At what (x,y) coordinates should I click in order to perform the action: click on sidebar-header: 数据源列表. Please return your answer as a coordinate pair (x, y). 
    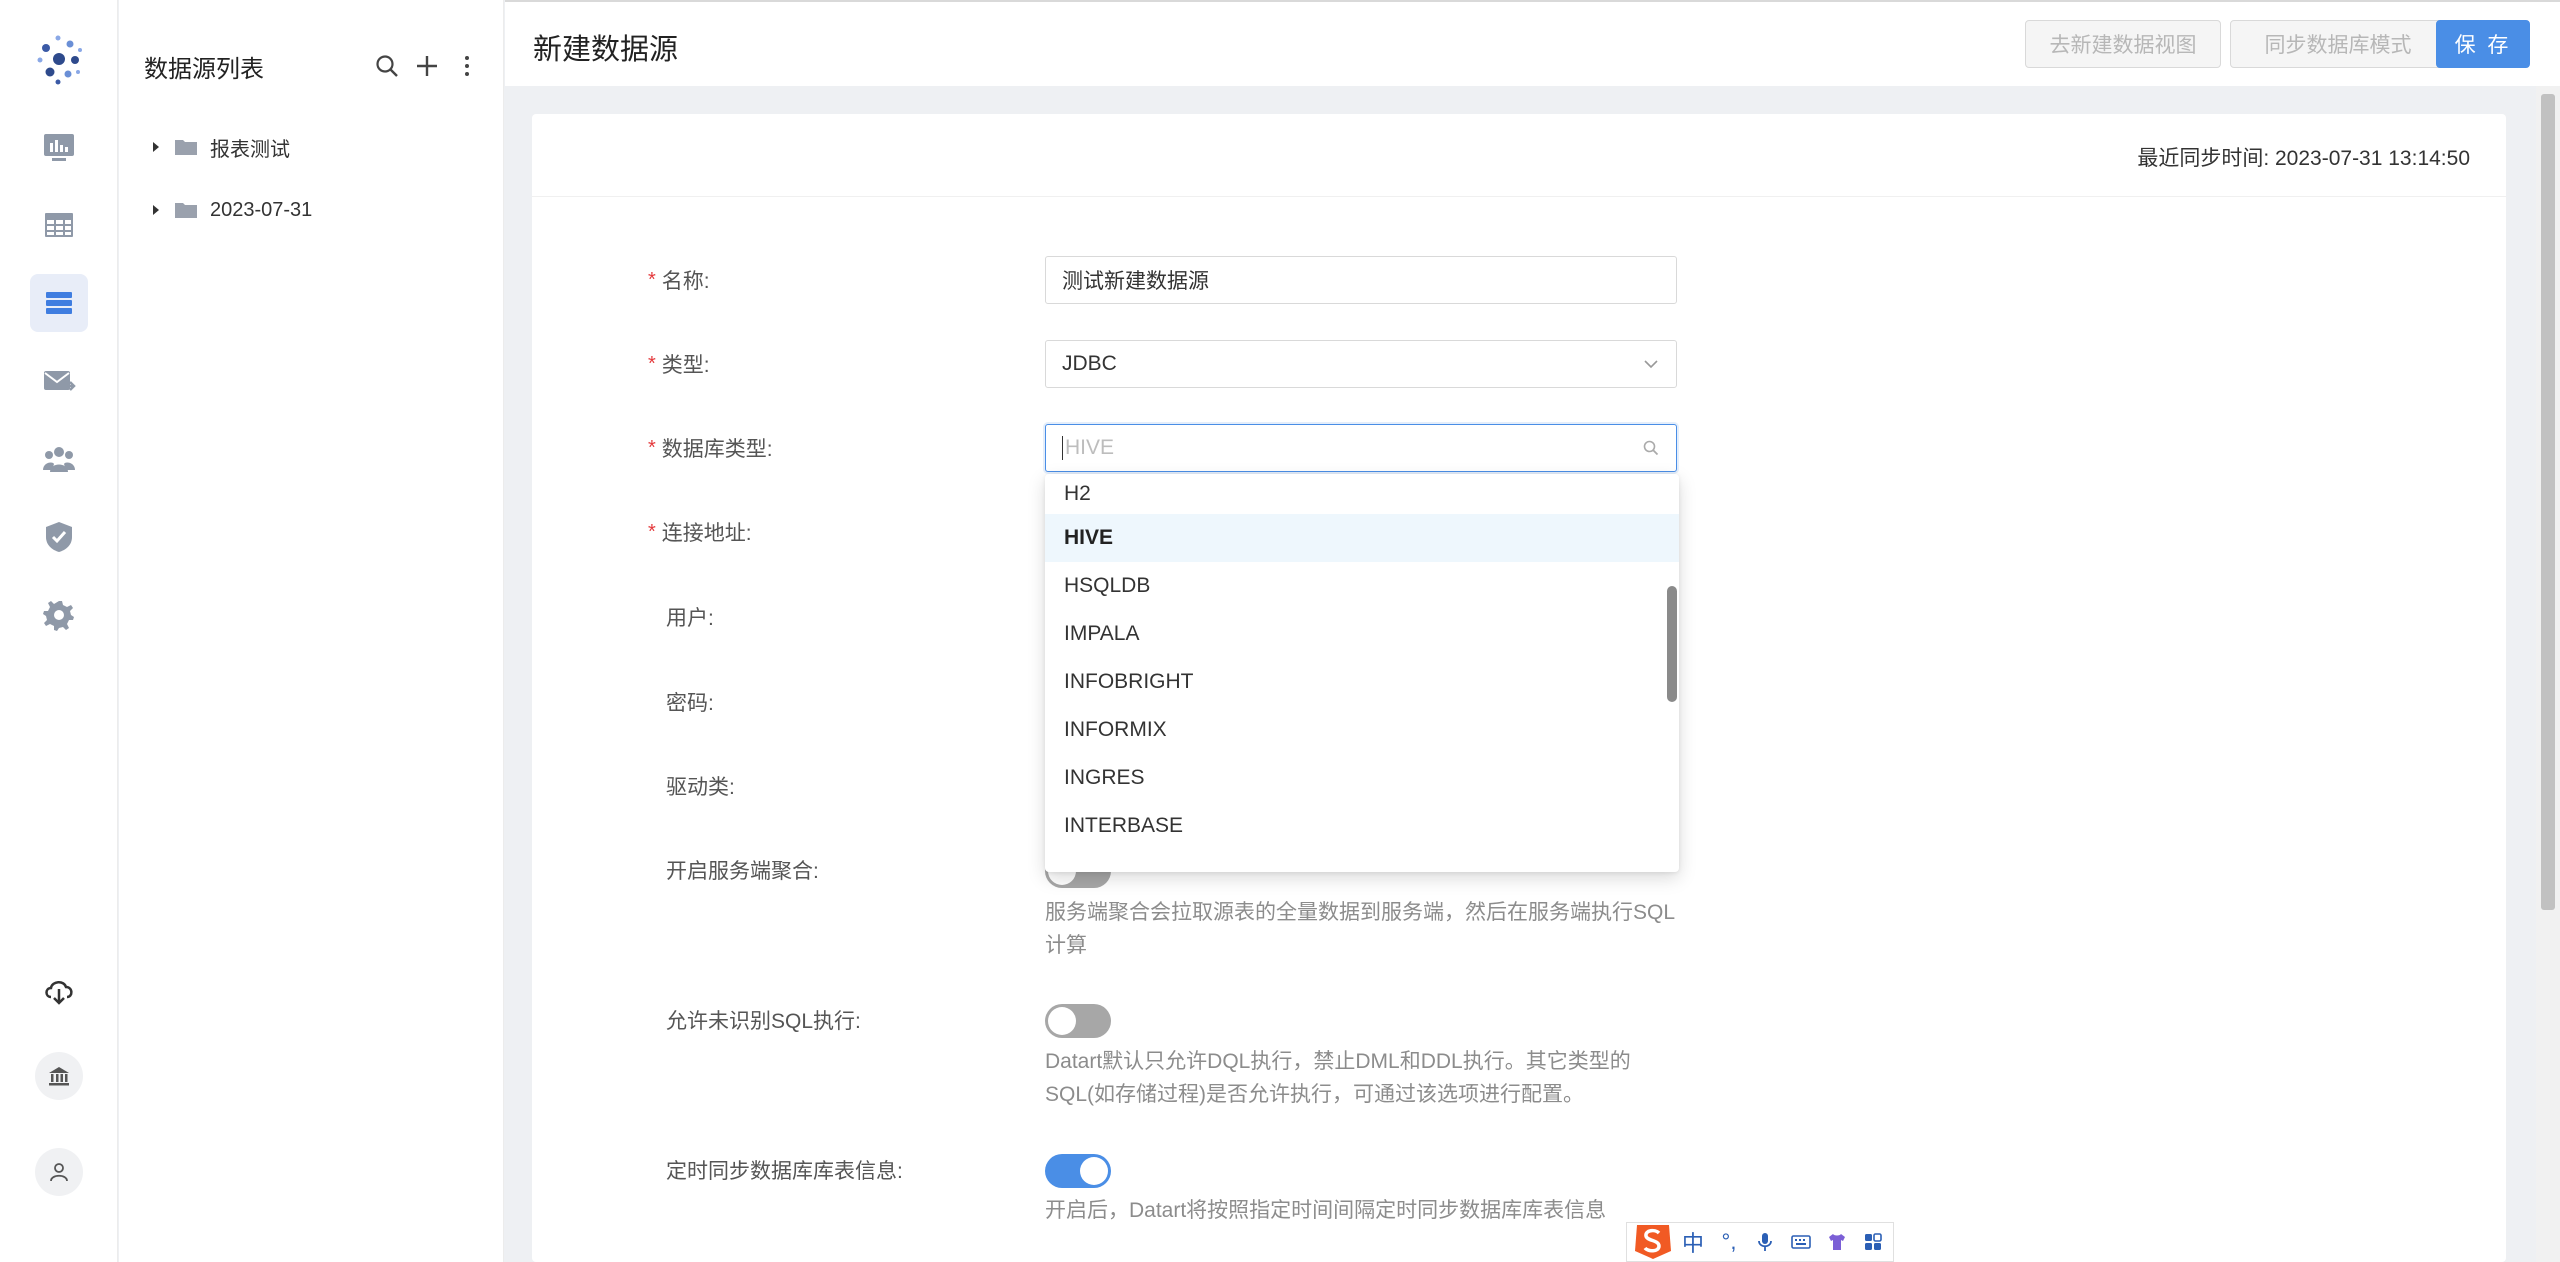
    Looking at the image, I should click on (315, 66).